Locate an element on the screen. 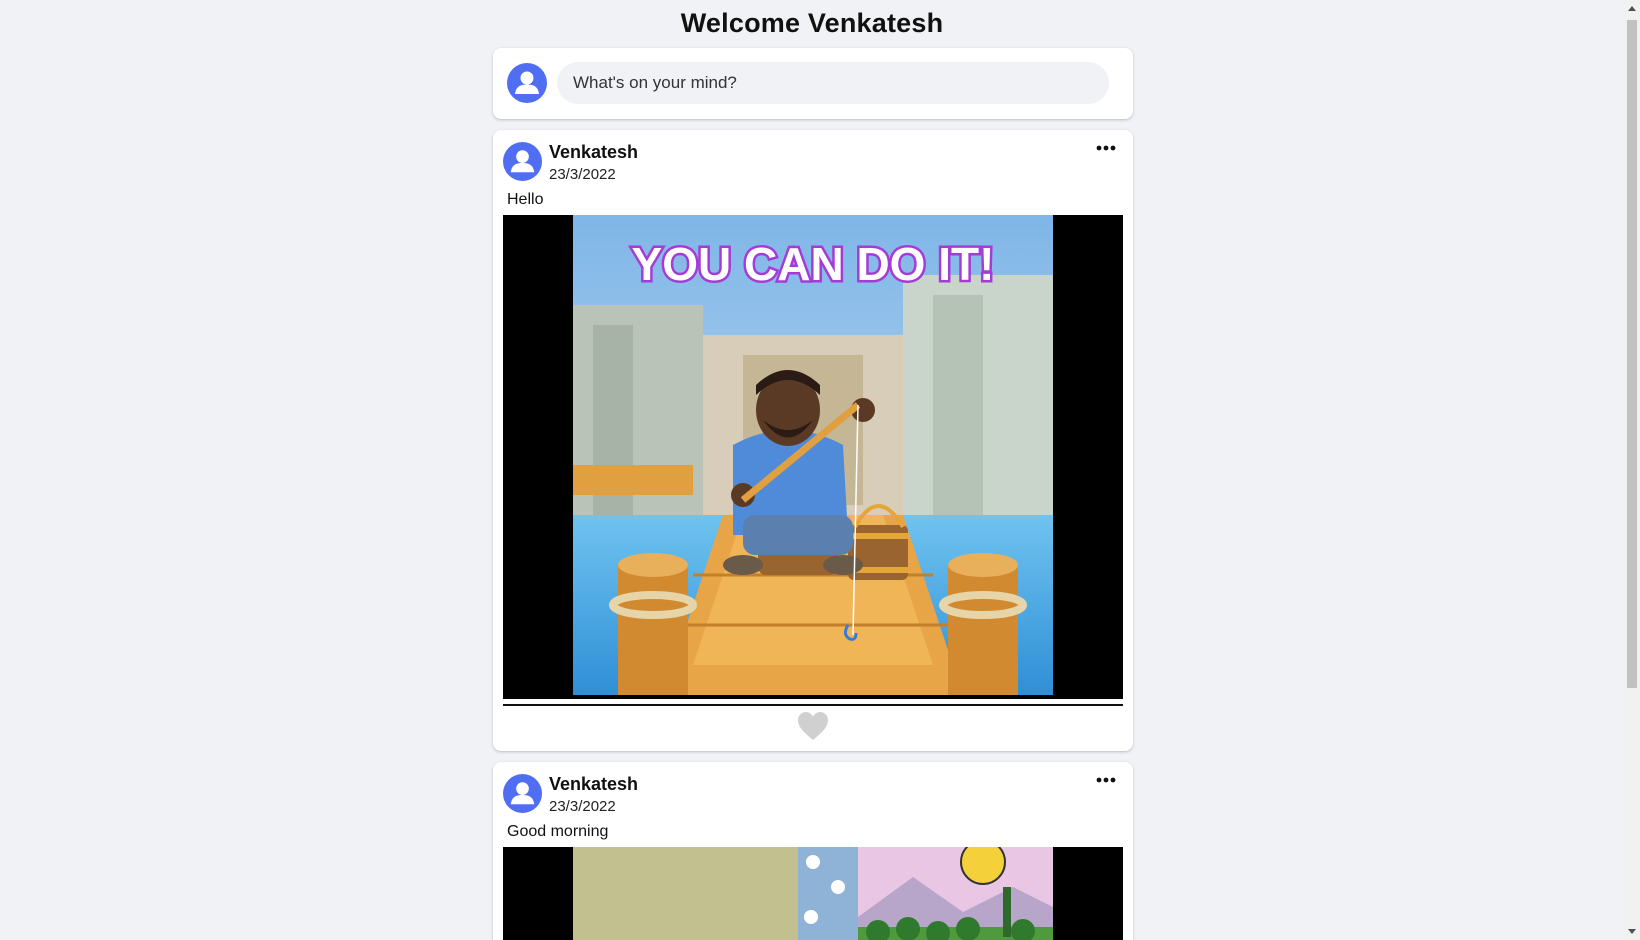 This screenshot has width=1640, height=940. post-composer is located at coordinates (813, 83).